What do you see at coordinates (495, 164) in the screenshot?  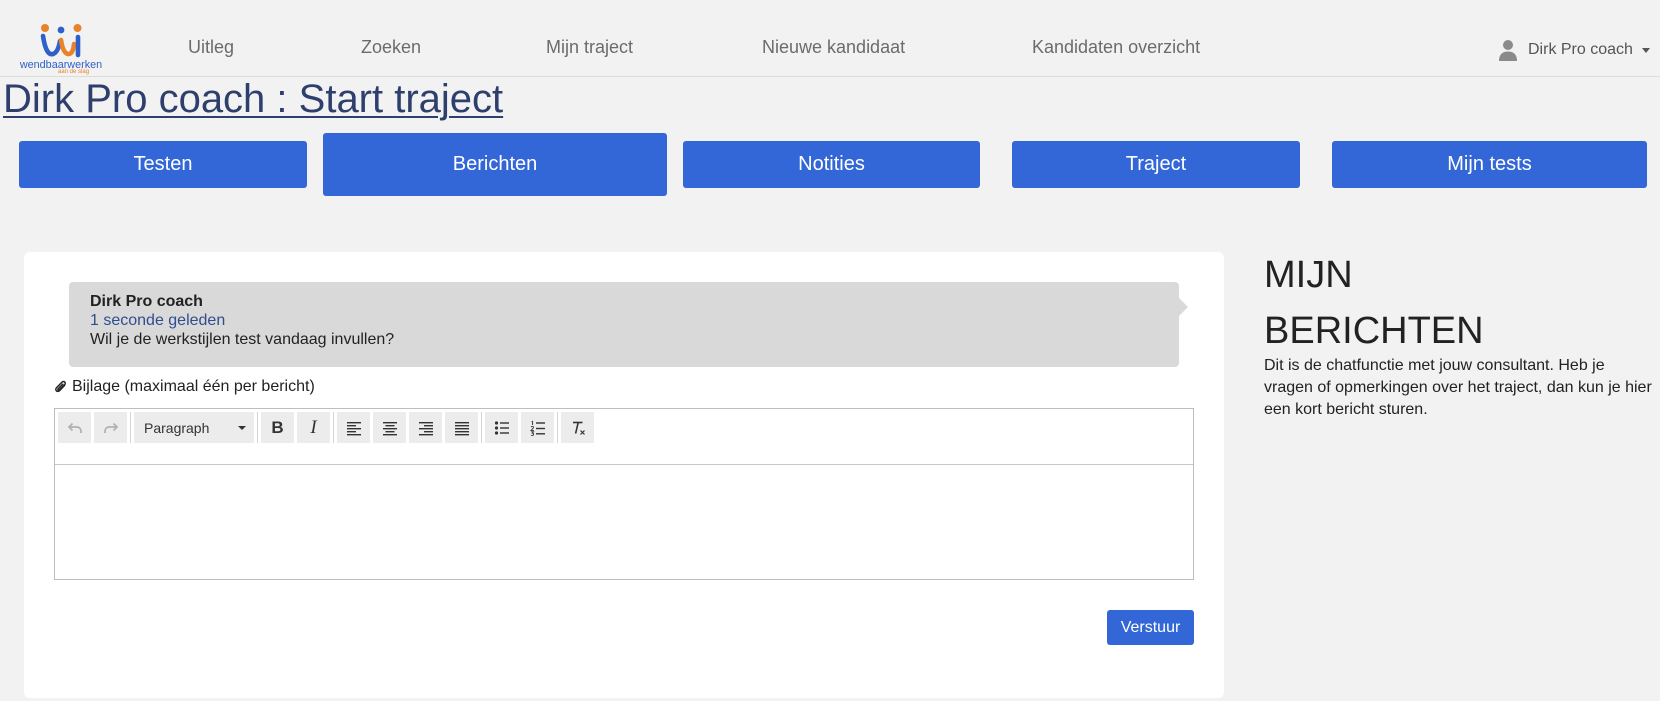 I see `tab-berichten: Berichten` at bounding box center [495, 164].